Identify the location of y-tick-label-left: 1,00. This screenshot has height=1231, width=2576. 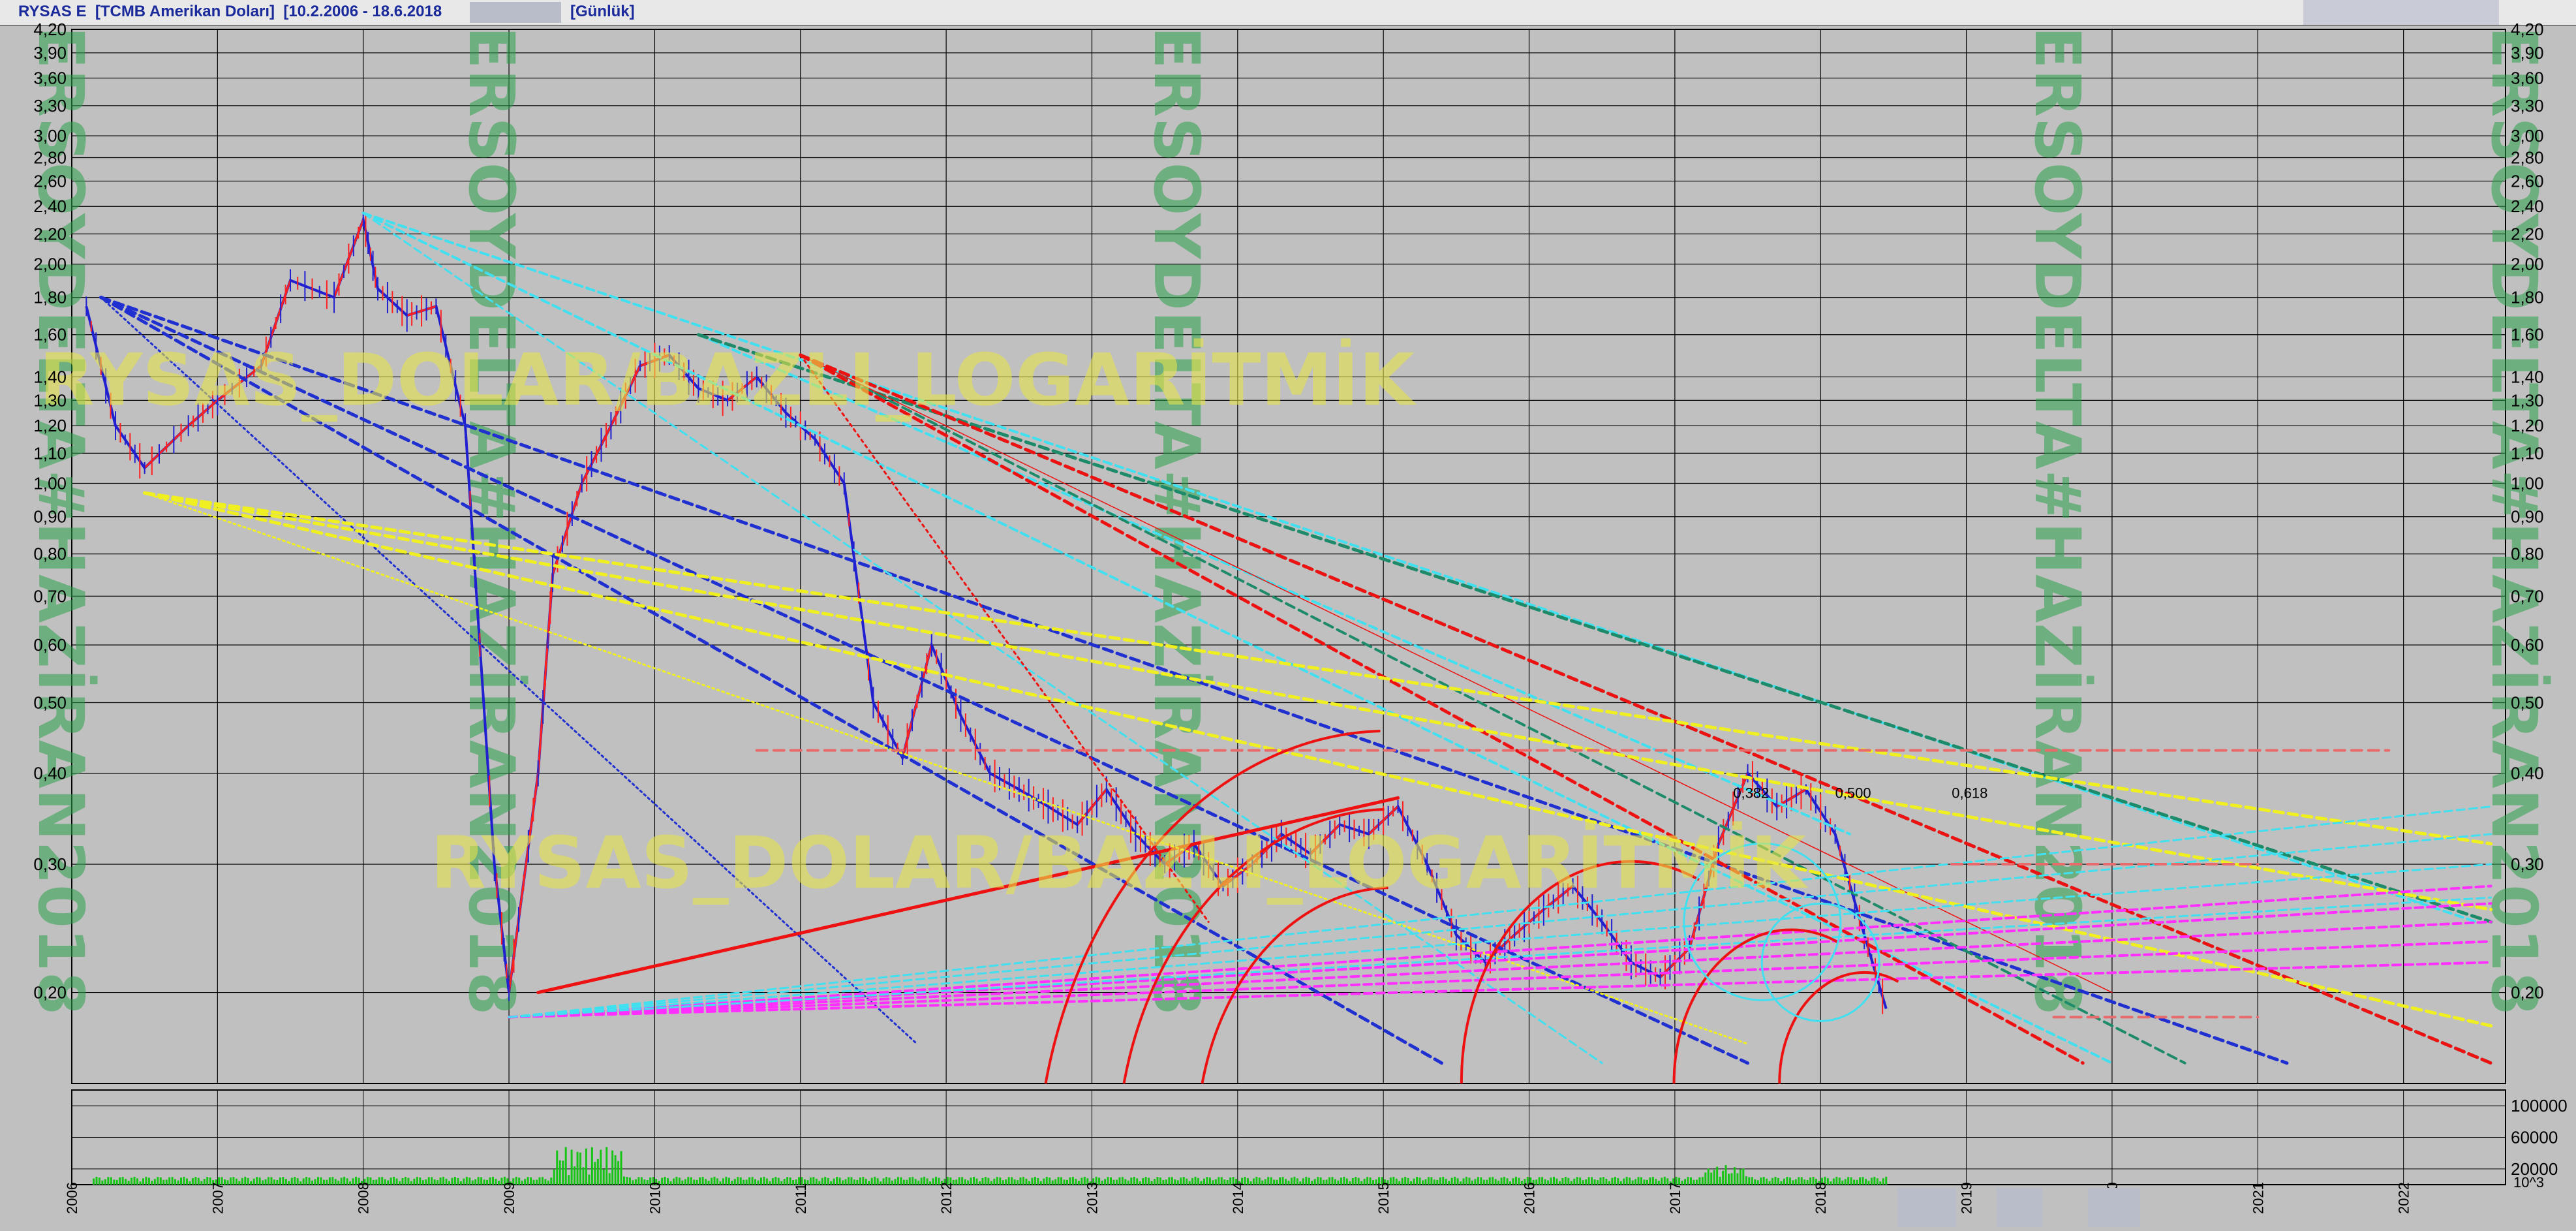
(50, 484).